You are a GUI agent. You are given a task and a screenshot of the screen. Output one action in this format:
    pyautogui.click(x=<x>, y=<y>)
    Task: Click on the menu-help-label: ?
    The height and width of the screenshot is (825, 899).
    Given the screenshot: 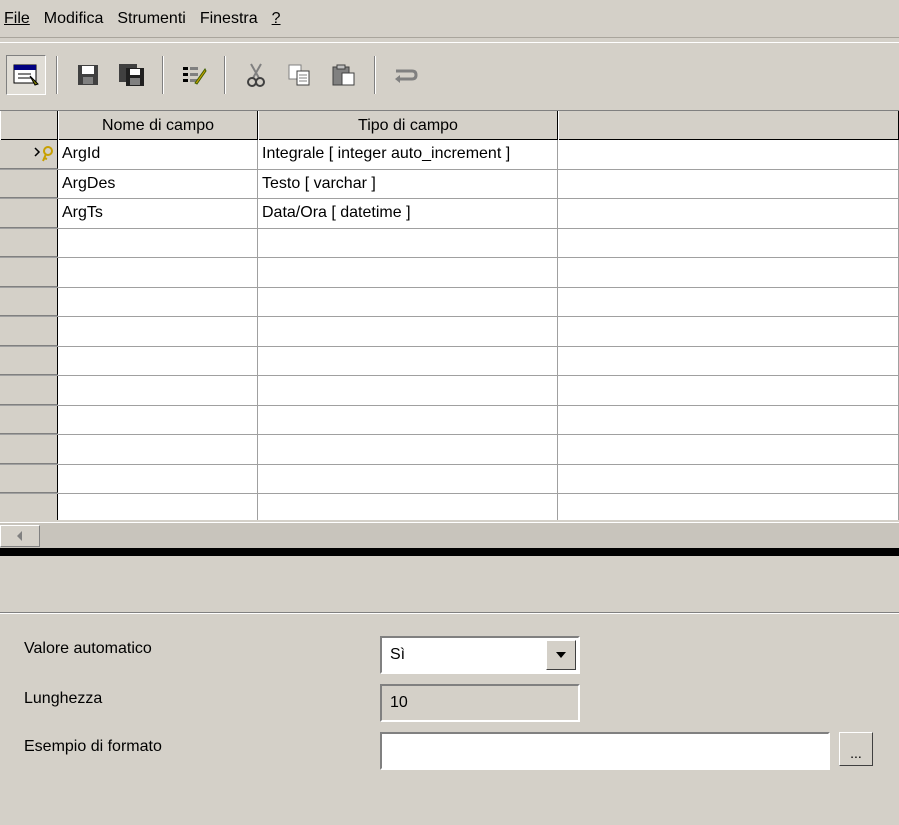 What is the action you would take?
    pyautogui.click(x=276, y=18)
    